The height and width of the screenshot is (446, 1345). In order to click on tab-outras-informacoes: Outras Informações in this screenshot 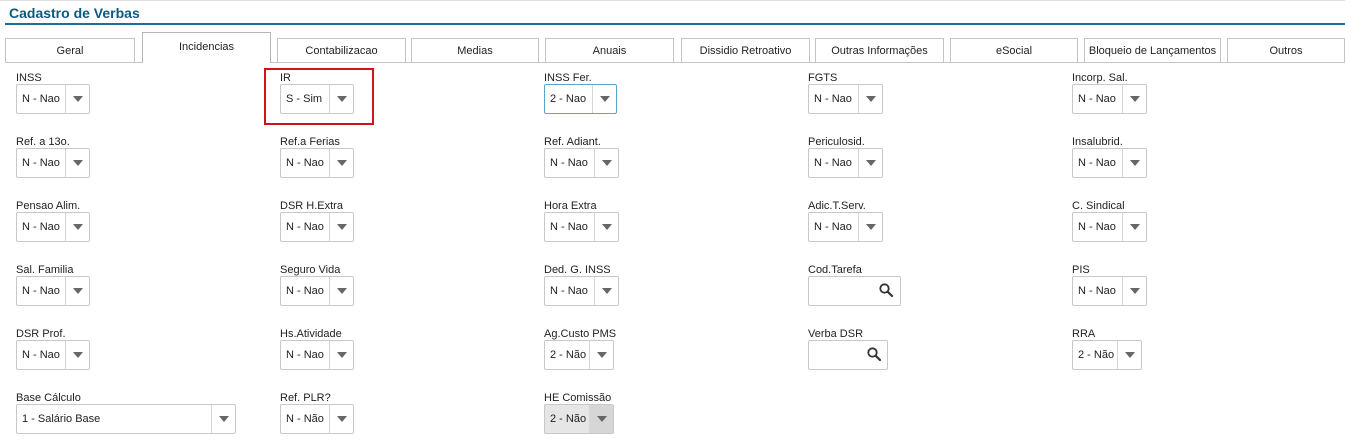, I will do `click(879, 50)`.